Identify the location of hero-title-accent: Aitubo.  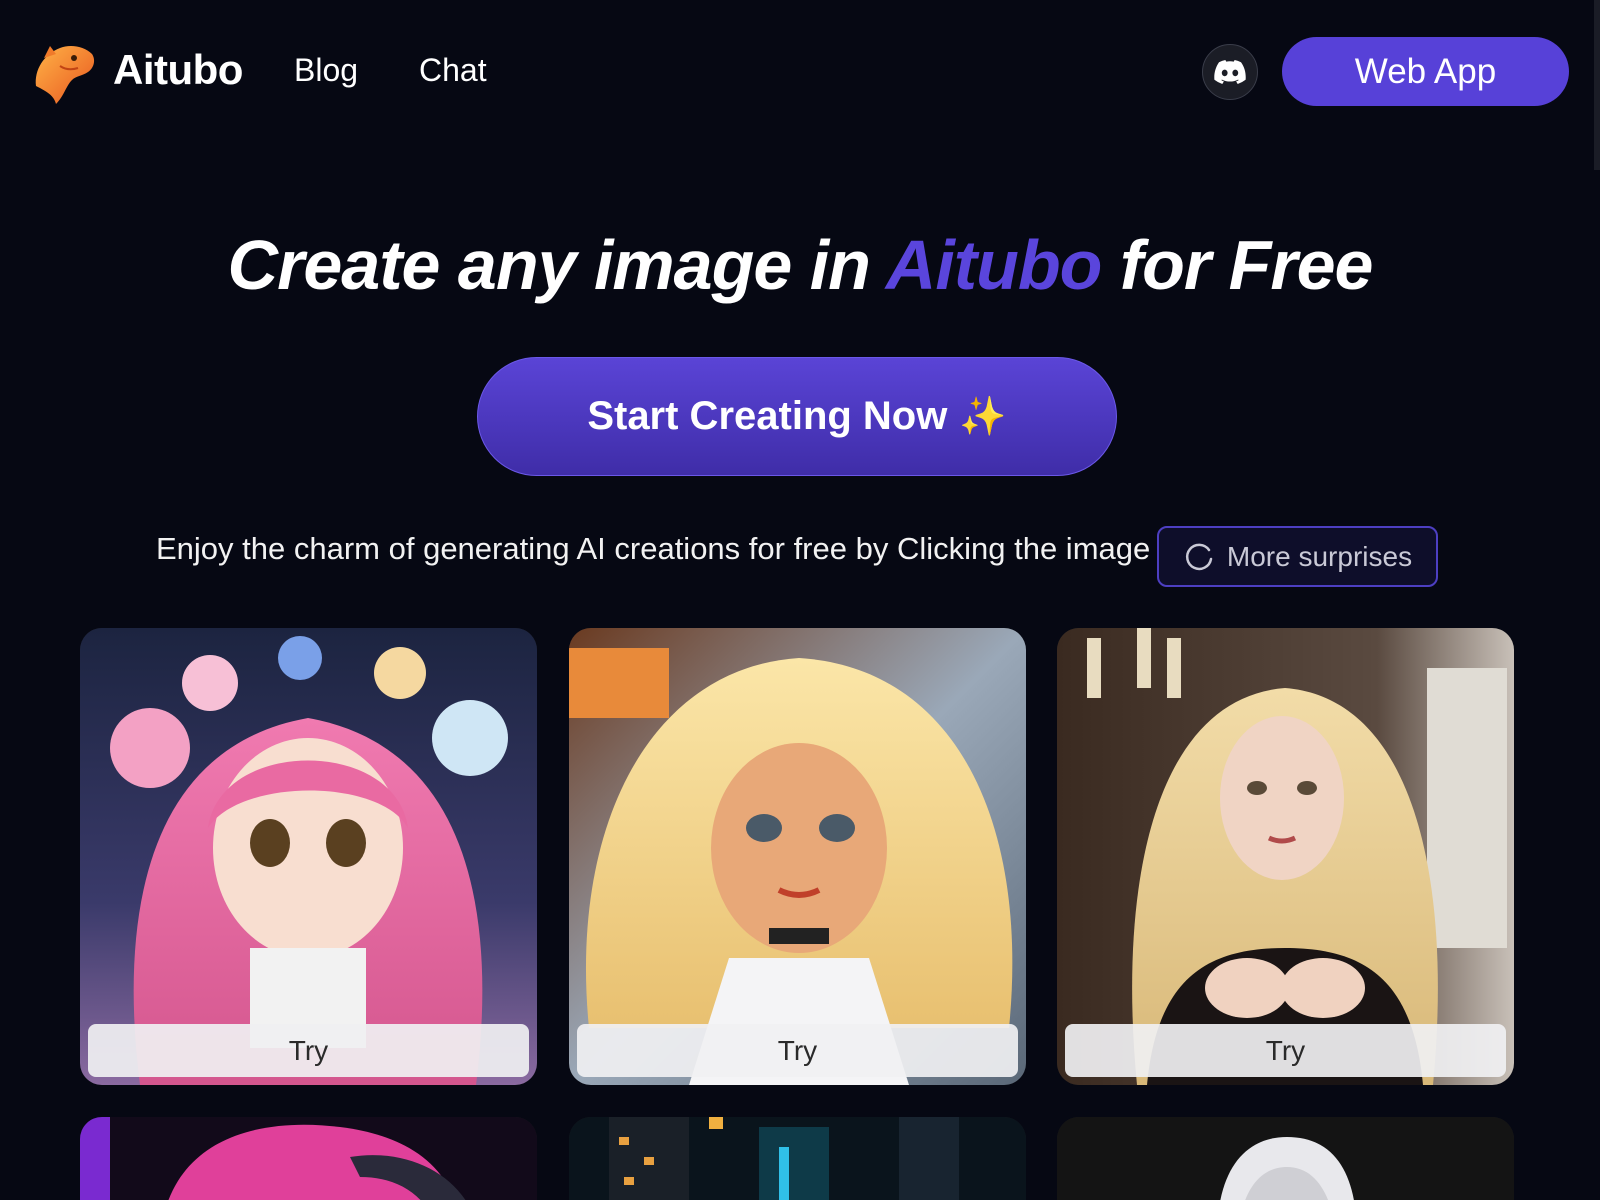
(994, 265).